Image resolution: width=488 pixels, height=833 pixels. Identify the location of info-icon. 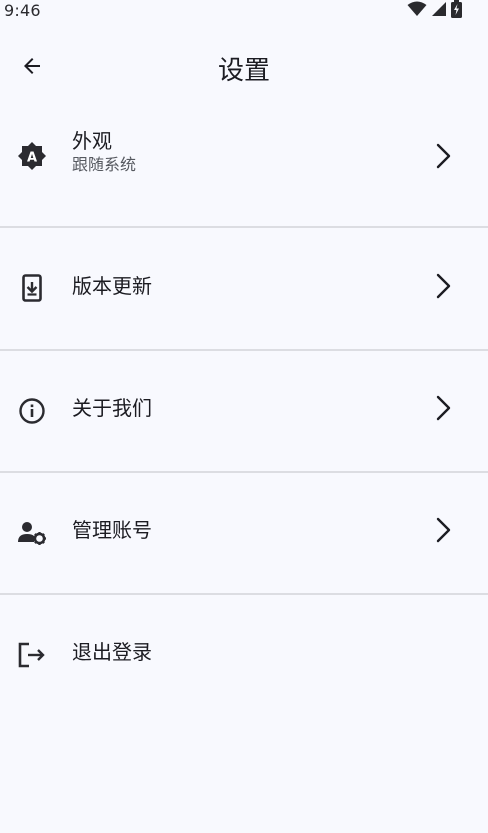
(32, 411).